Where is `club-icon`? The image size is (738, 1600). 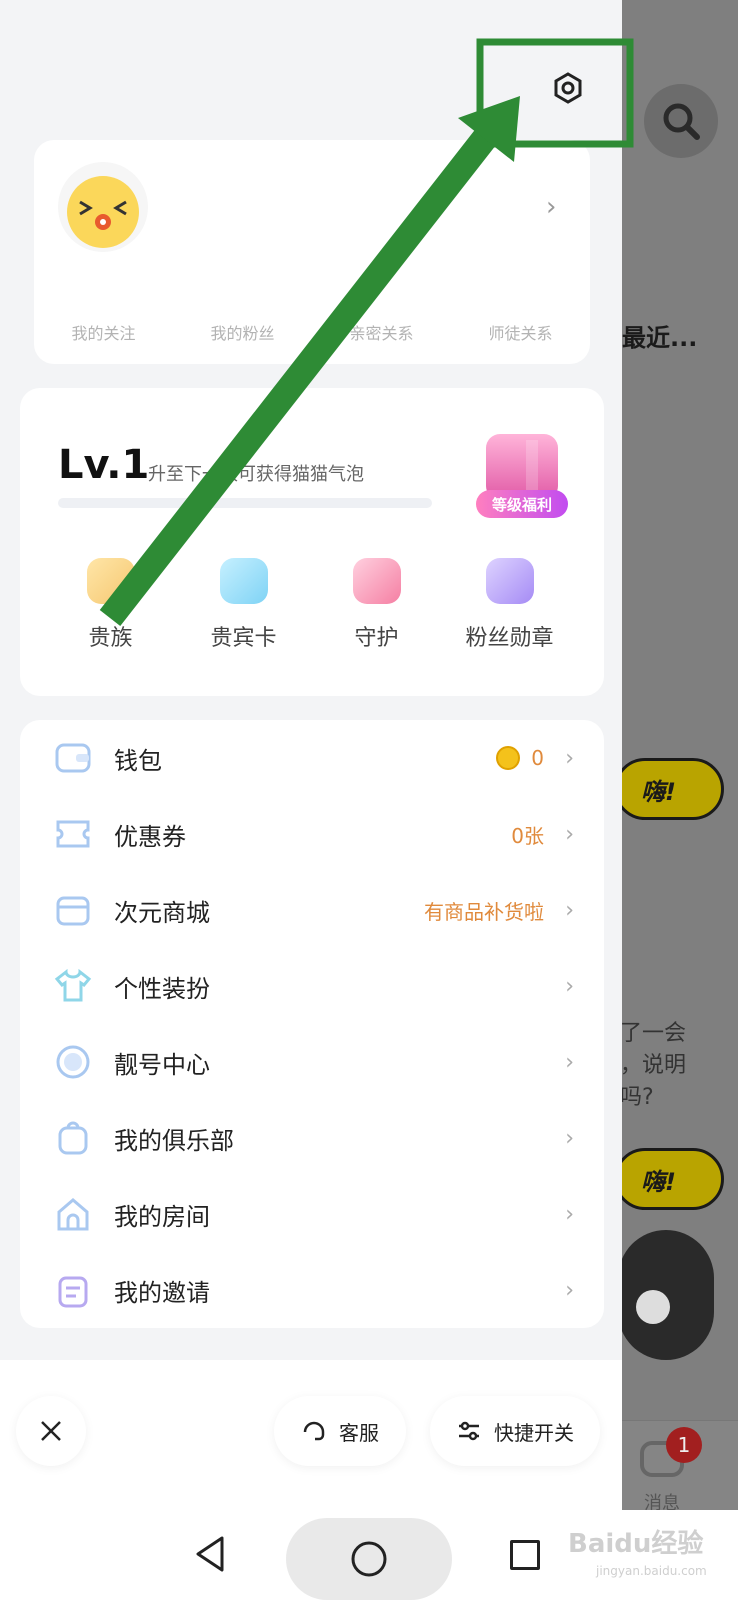 club-icon is located at coordinates (73, 1138).